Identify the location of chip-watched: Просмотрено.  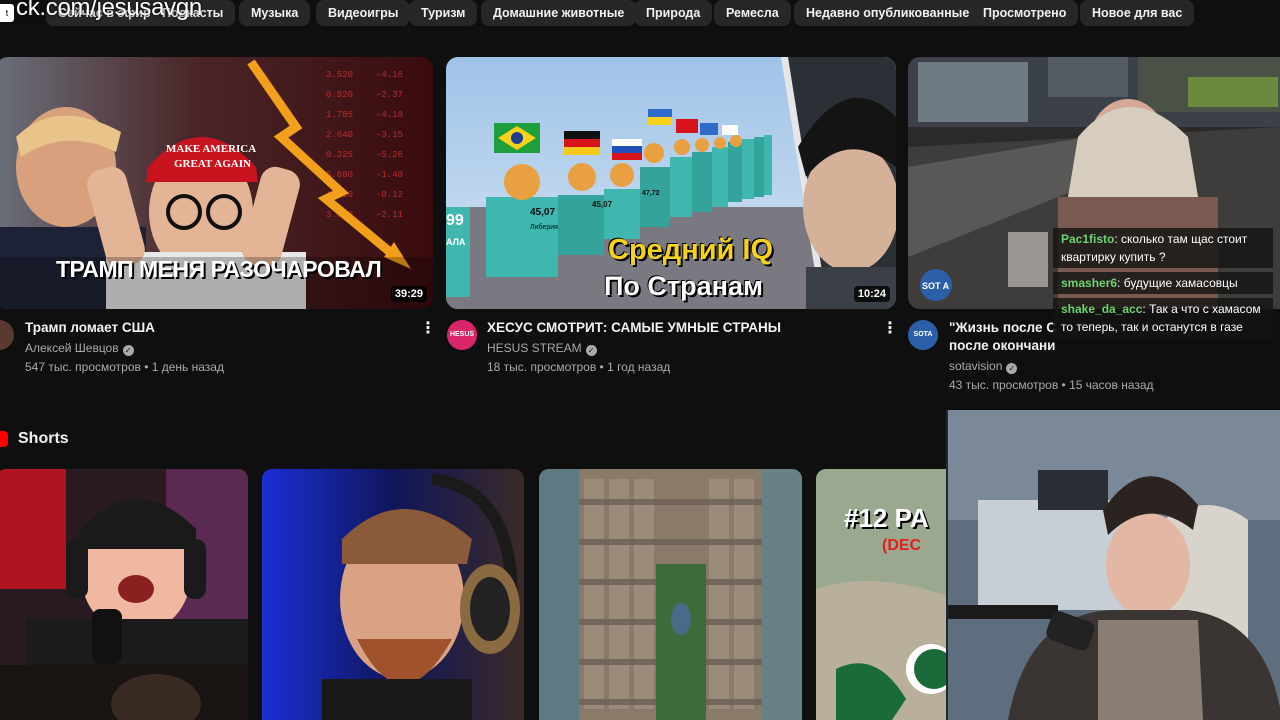
(1025, 13).